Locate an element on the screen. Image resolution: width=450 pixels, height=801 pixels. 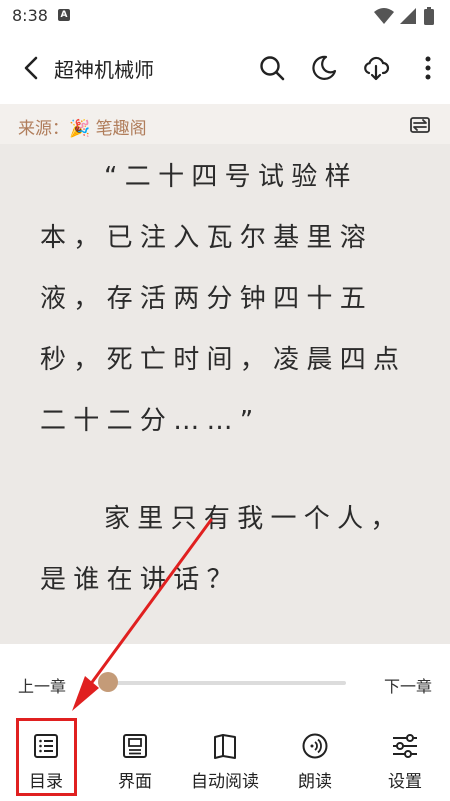
book-open-icon is located at coordinates (225, 746).